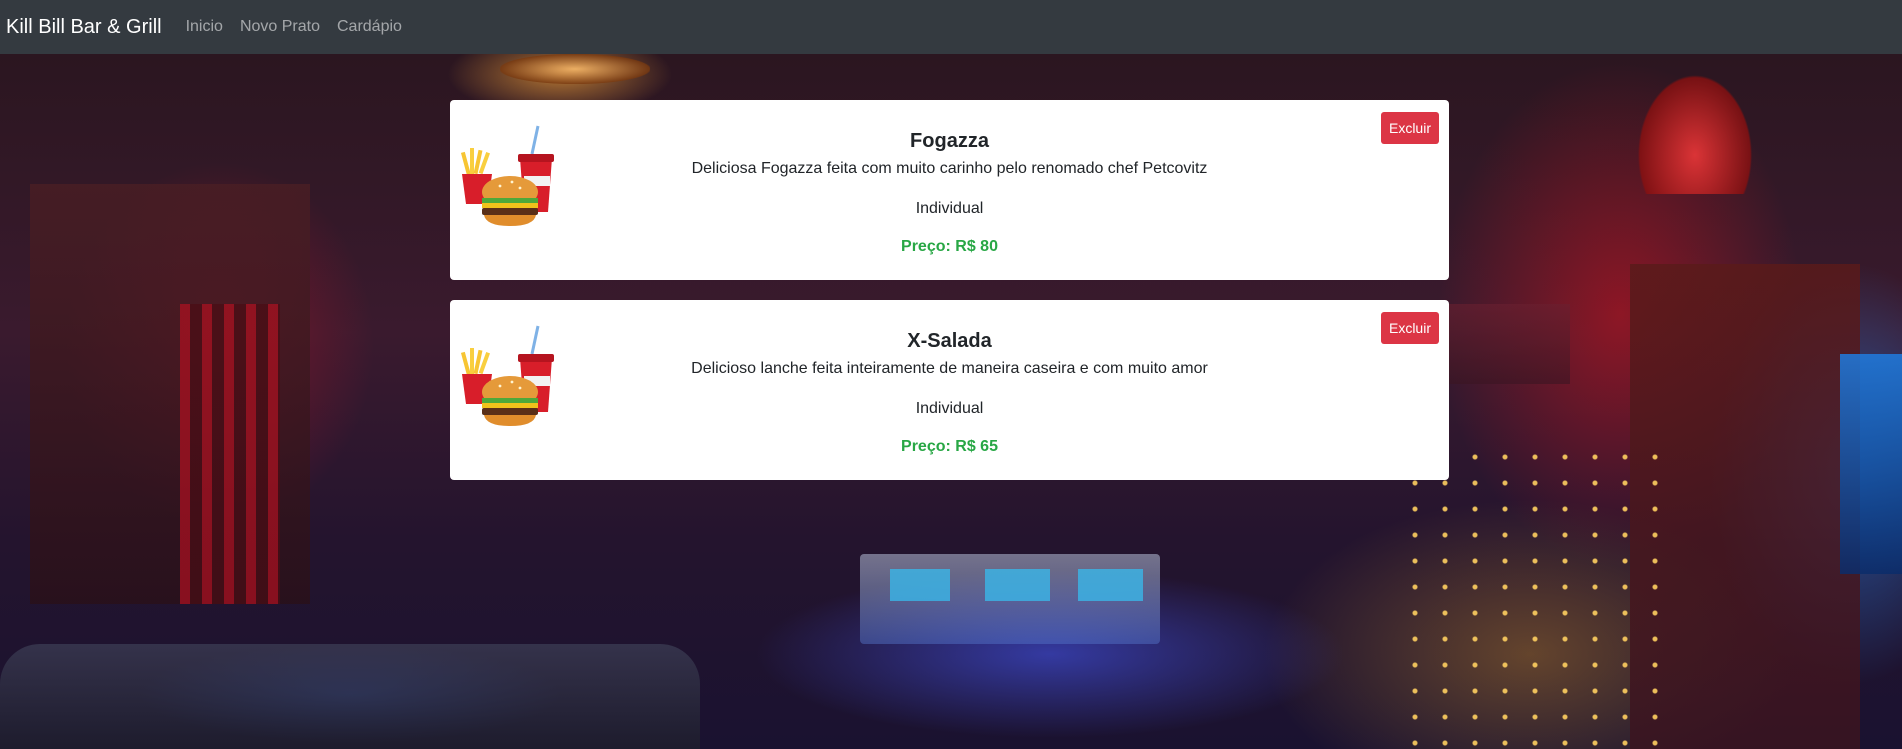  Describe the element at coordinates (280, 27) in the screenshot. I see `nav-link-novo-prato: Novo Prato` at that location.